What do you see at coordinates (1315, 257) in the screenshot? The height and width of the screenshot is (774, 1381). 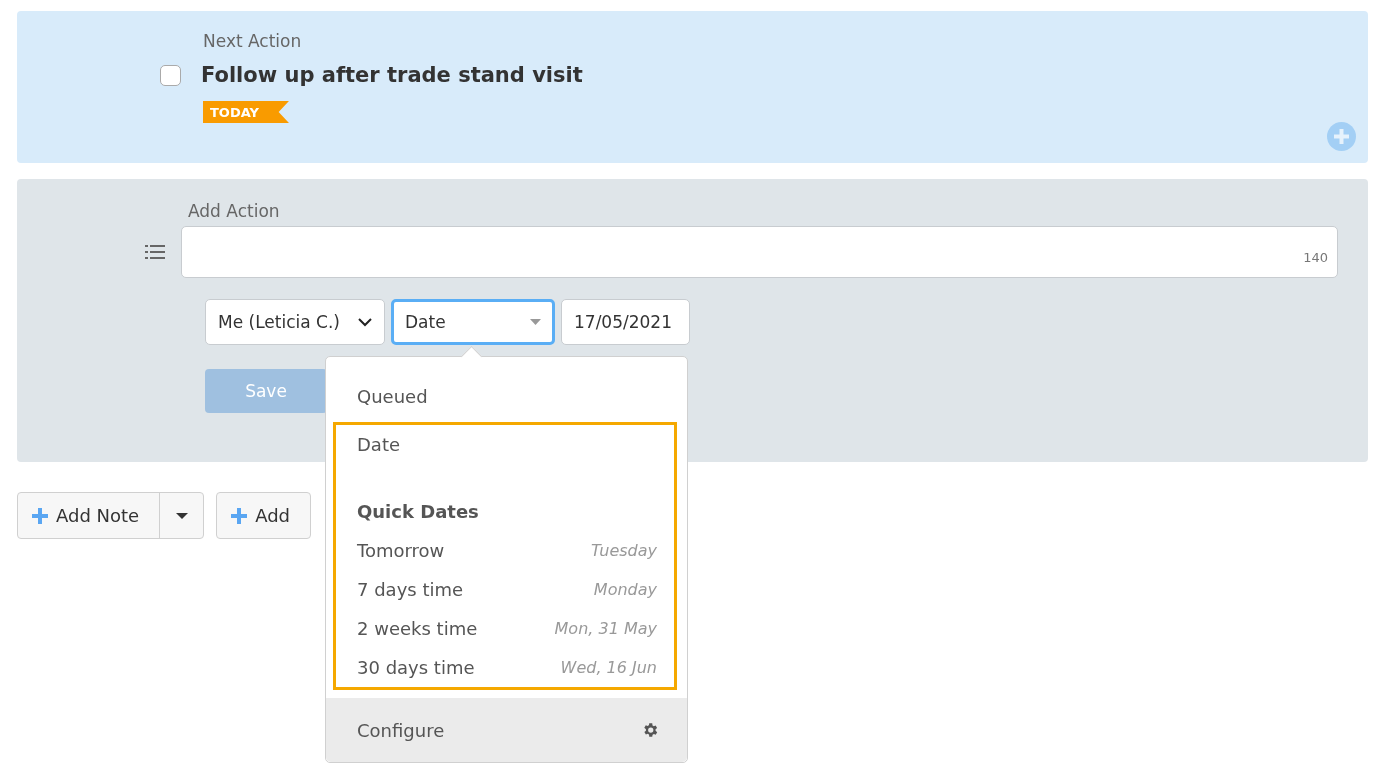 I see `character-count: 140` at bounding box center [1315, 257].